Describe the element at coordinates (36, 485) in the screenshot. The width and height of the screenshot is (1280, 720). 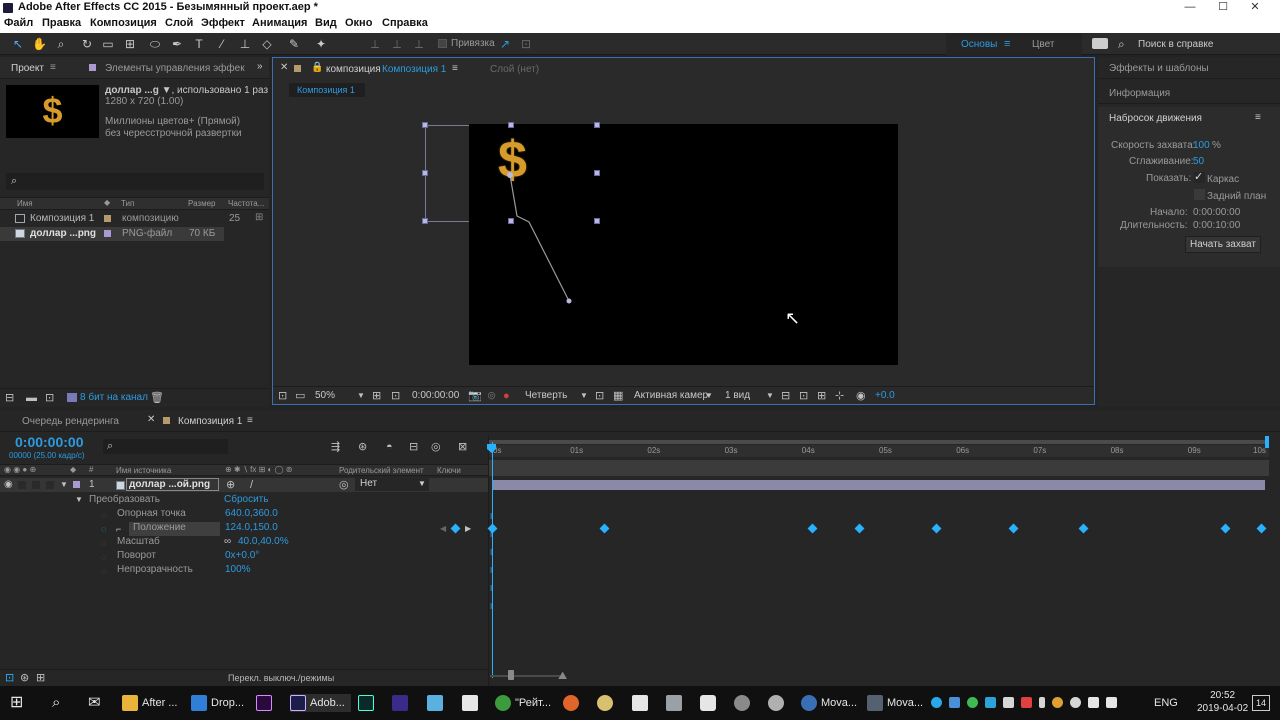
I see `solo-toggle` at that location.